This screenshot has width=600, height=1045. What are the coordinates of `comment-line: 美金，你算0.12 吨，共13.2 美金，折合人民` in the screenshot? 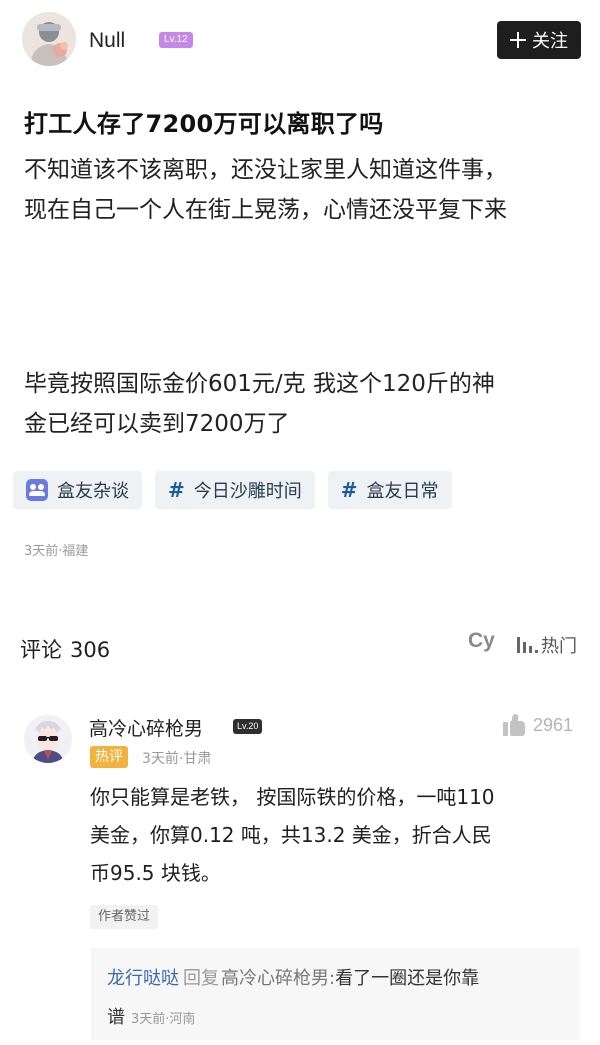 It's located at (291, 835).